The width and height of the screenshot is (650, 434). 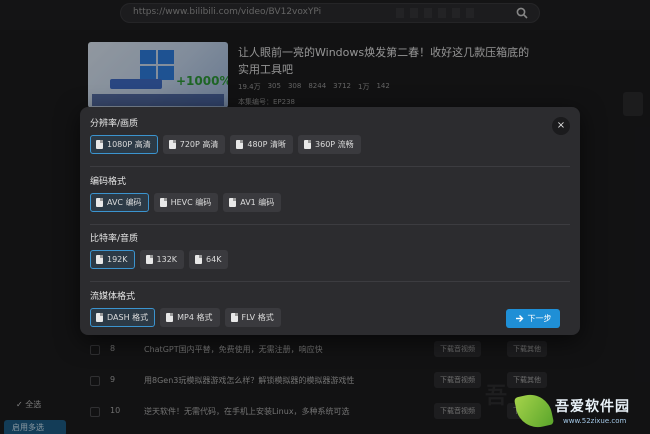 What do you see at coordinates (595, 421) in the screenshot?
I see `watermark-url: www.52zixue.com` at bounding box center [595, 421].